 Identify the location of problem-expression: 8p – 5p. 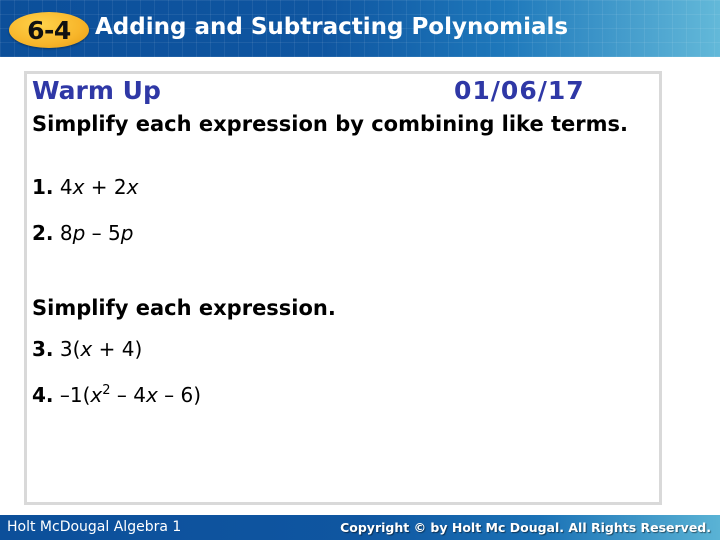
(97, 233).